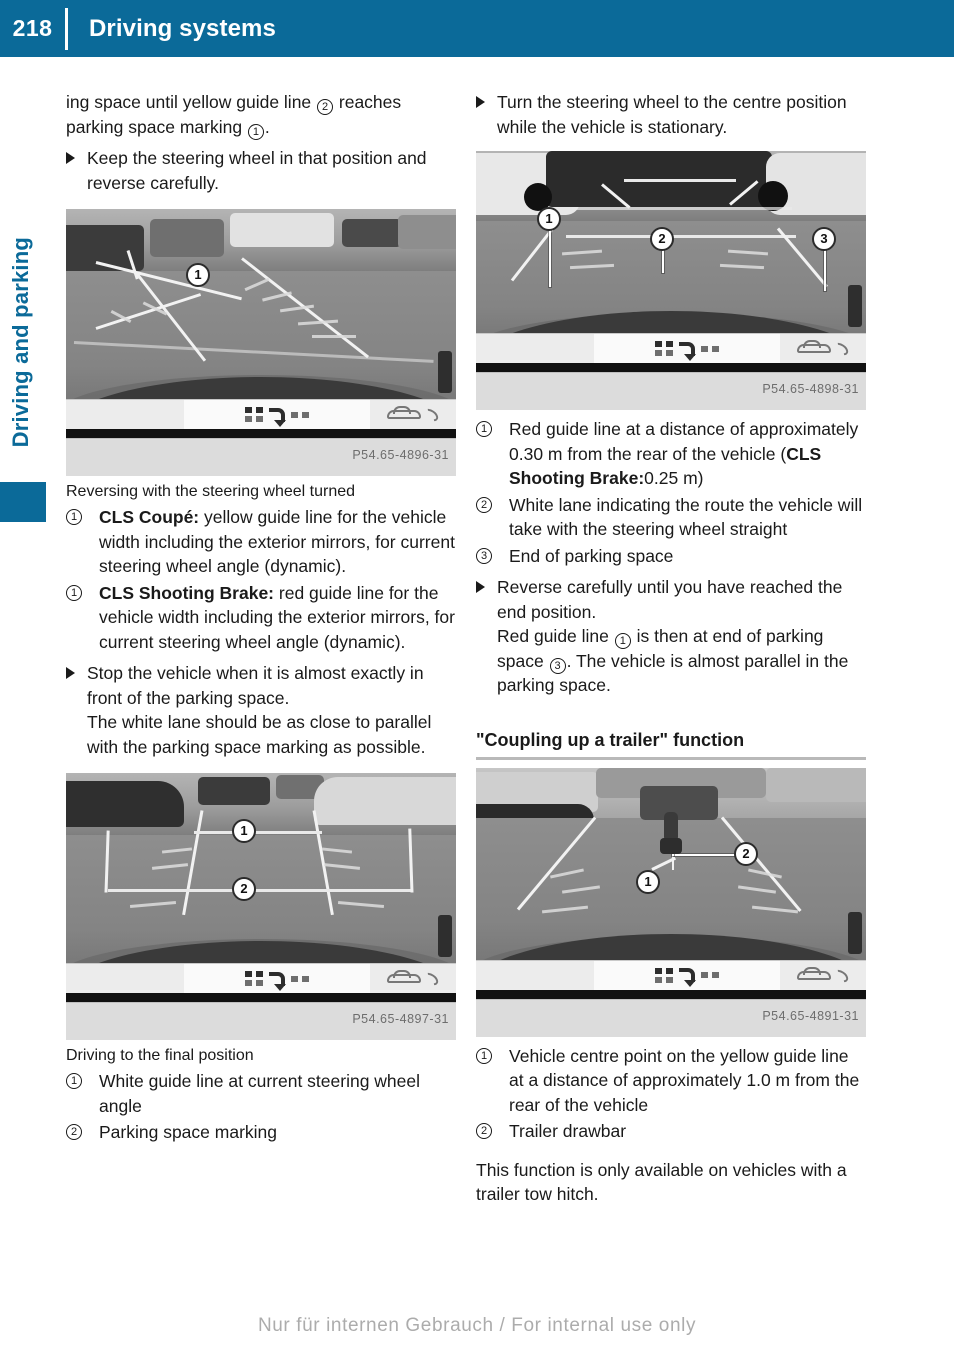 This screenshot has width=954, height=1354. What do you see at coordinates (325, 107) in the screenshot?
I see `inline-callout-ref: 2` at bounding box center [325, 107].